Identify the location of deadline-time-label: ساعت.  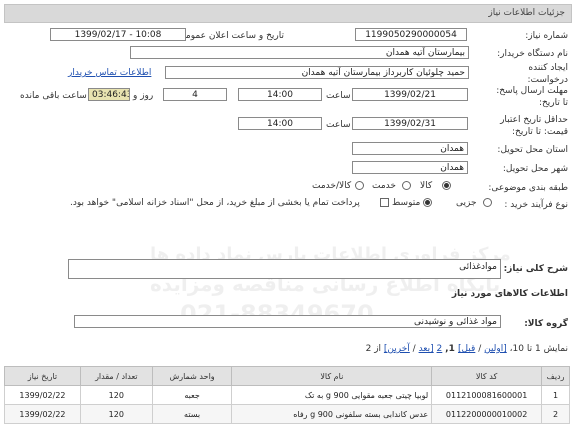
(338, 96).